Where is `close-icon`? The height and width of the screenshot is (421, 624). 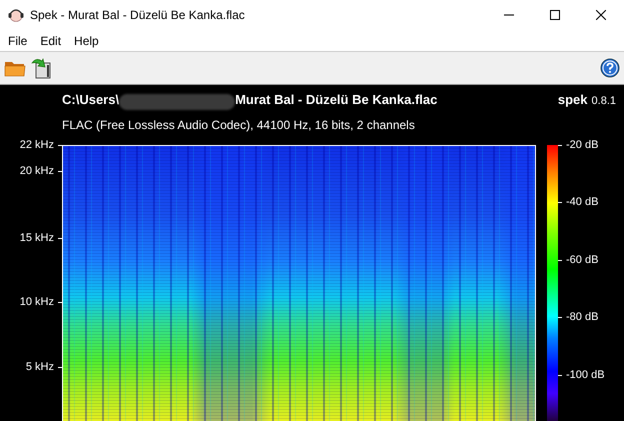 close-icon is located at coordinates (601, 15).